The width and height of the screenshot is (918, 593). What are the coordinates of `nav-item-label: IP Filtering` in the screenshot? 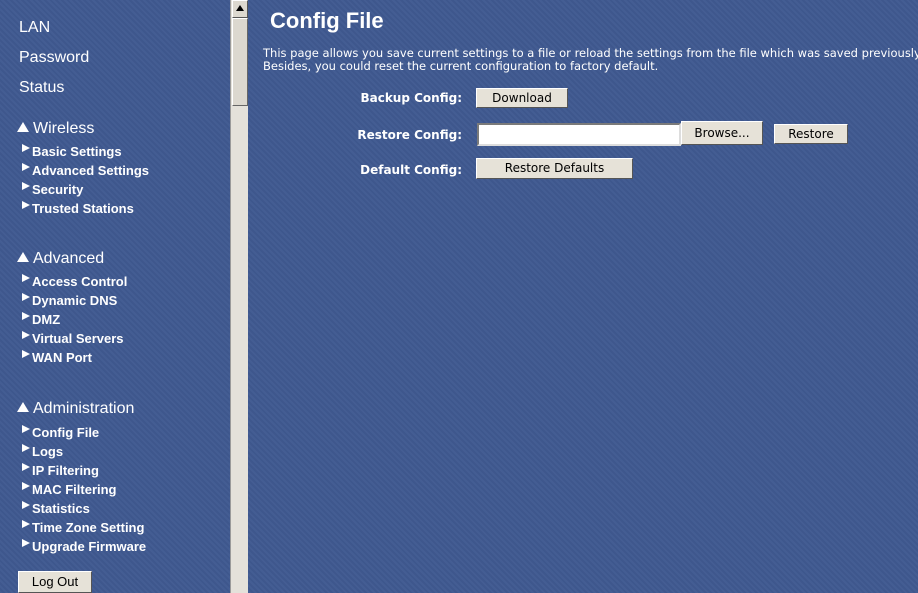 It's located at (65, 470).